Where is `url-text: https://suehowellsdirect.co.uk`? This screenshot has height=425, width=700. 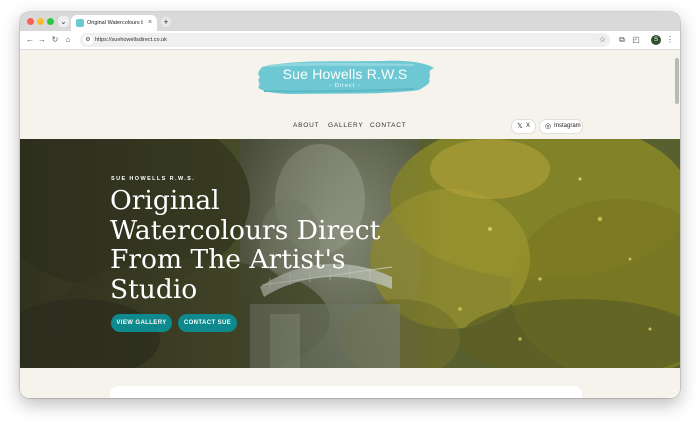
url-text: https://suehowellsdirect.co.uk is located at coordinates (131, 40).